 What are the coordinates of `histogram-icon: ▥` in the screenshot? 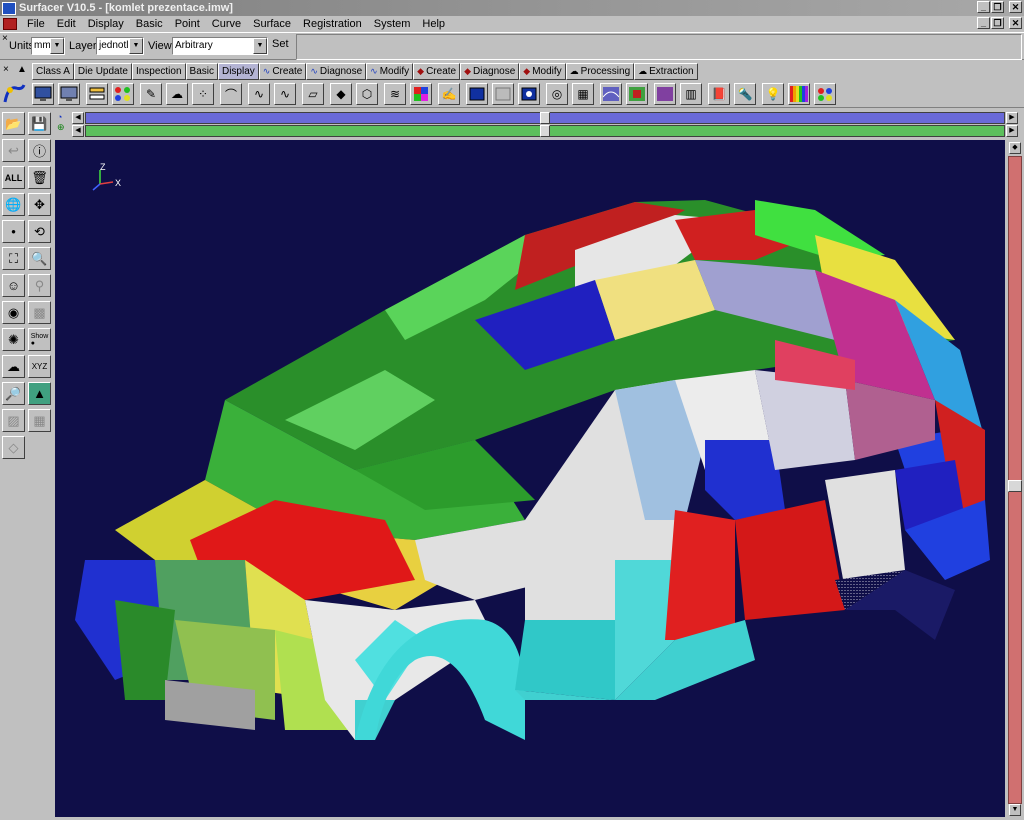 It's located at (691, 94).